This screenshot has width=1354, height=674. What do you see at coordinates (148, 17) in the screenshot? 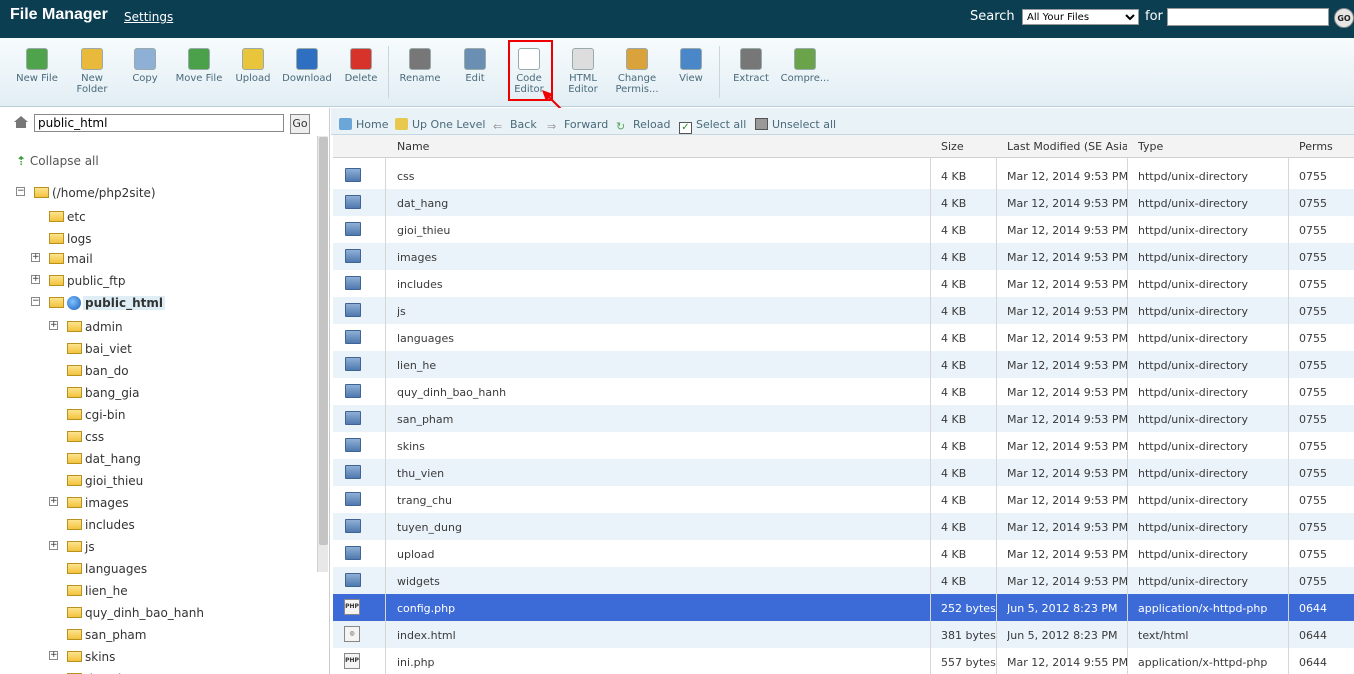
I see `settings-link: Settings` at bounding box center [148, 17].